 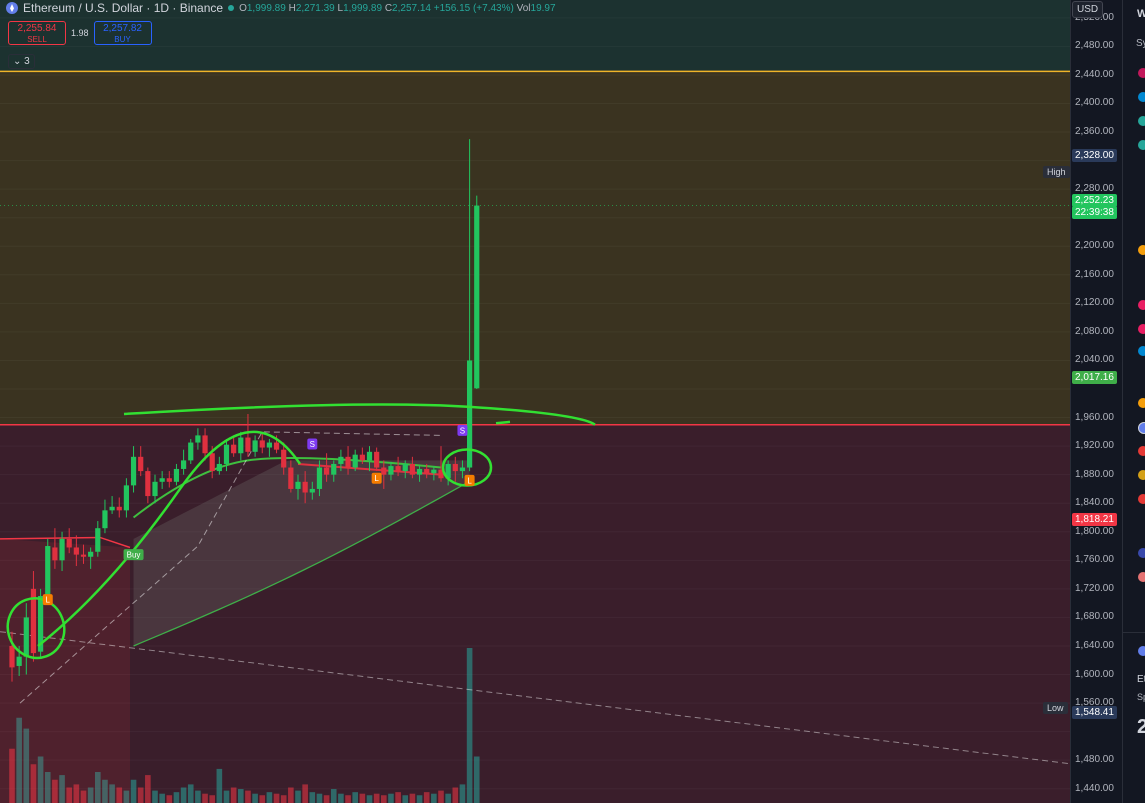 I want to click on panel-divider, so click(x=1134, y=632).